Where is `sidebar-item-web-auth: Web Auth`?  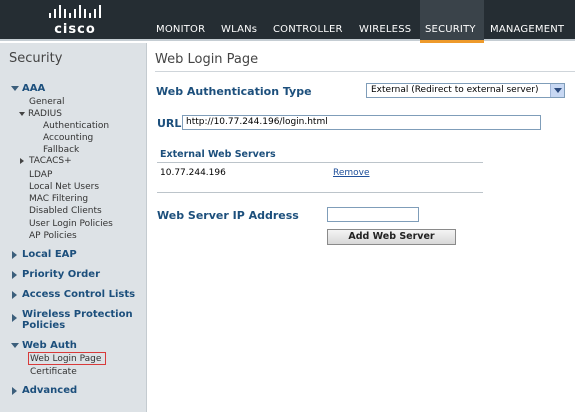 sidebar-item-web-auth: Web Auth is located at coordinates (49, 345).